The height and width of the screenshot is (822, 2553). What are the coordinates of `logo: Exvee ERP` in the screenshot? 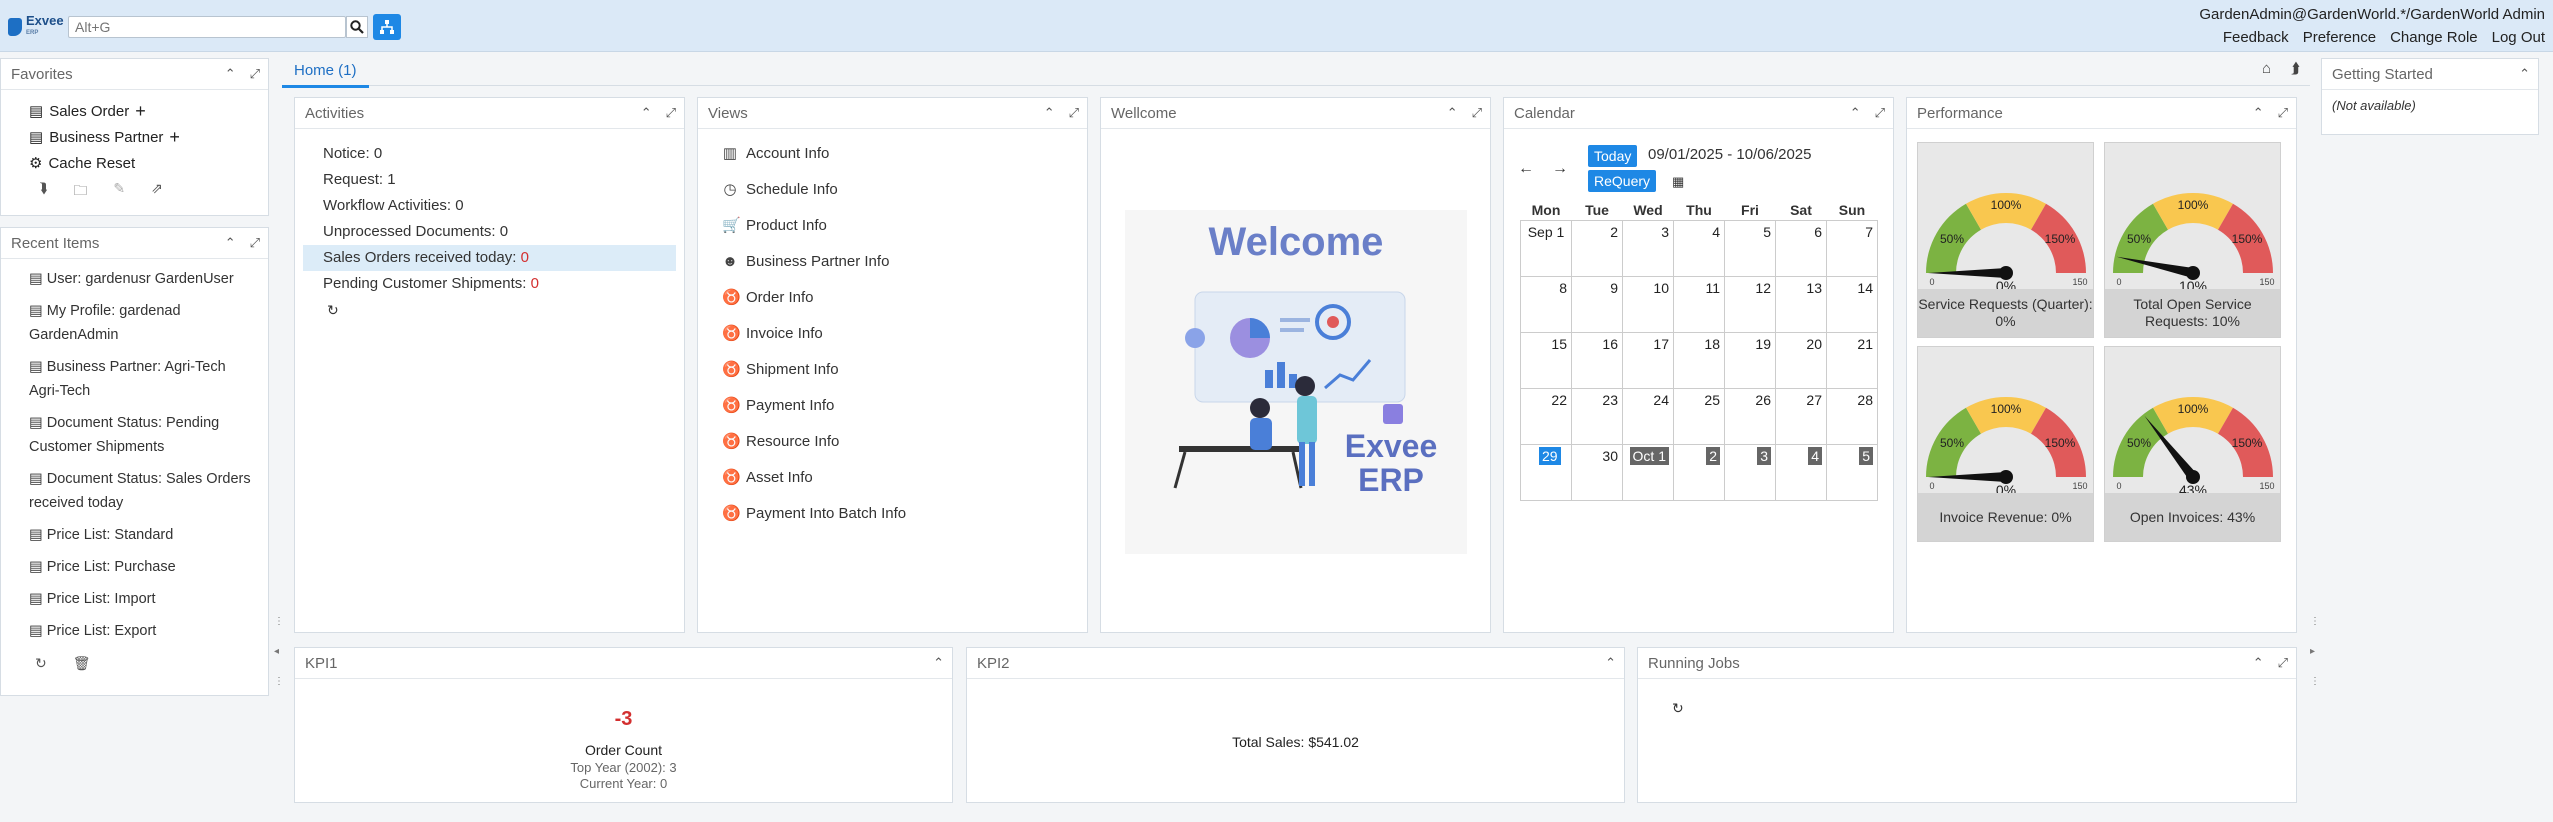 It's located at (36, 27).